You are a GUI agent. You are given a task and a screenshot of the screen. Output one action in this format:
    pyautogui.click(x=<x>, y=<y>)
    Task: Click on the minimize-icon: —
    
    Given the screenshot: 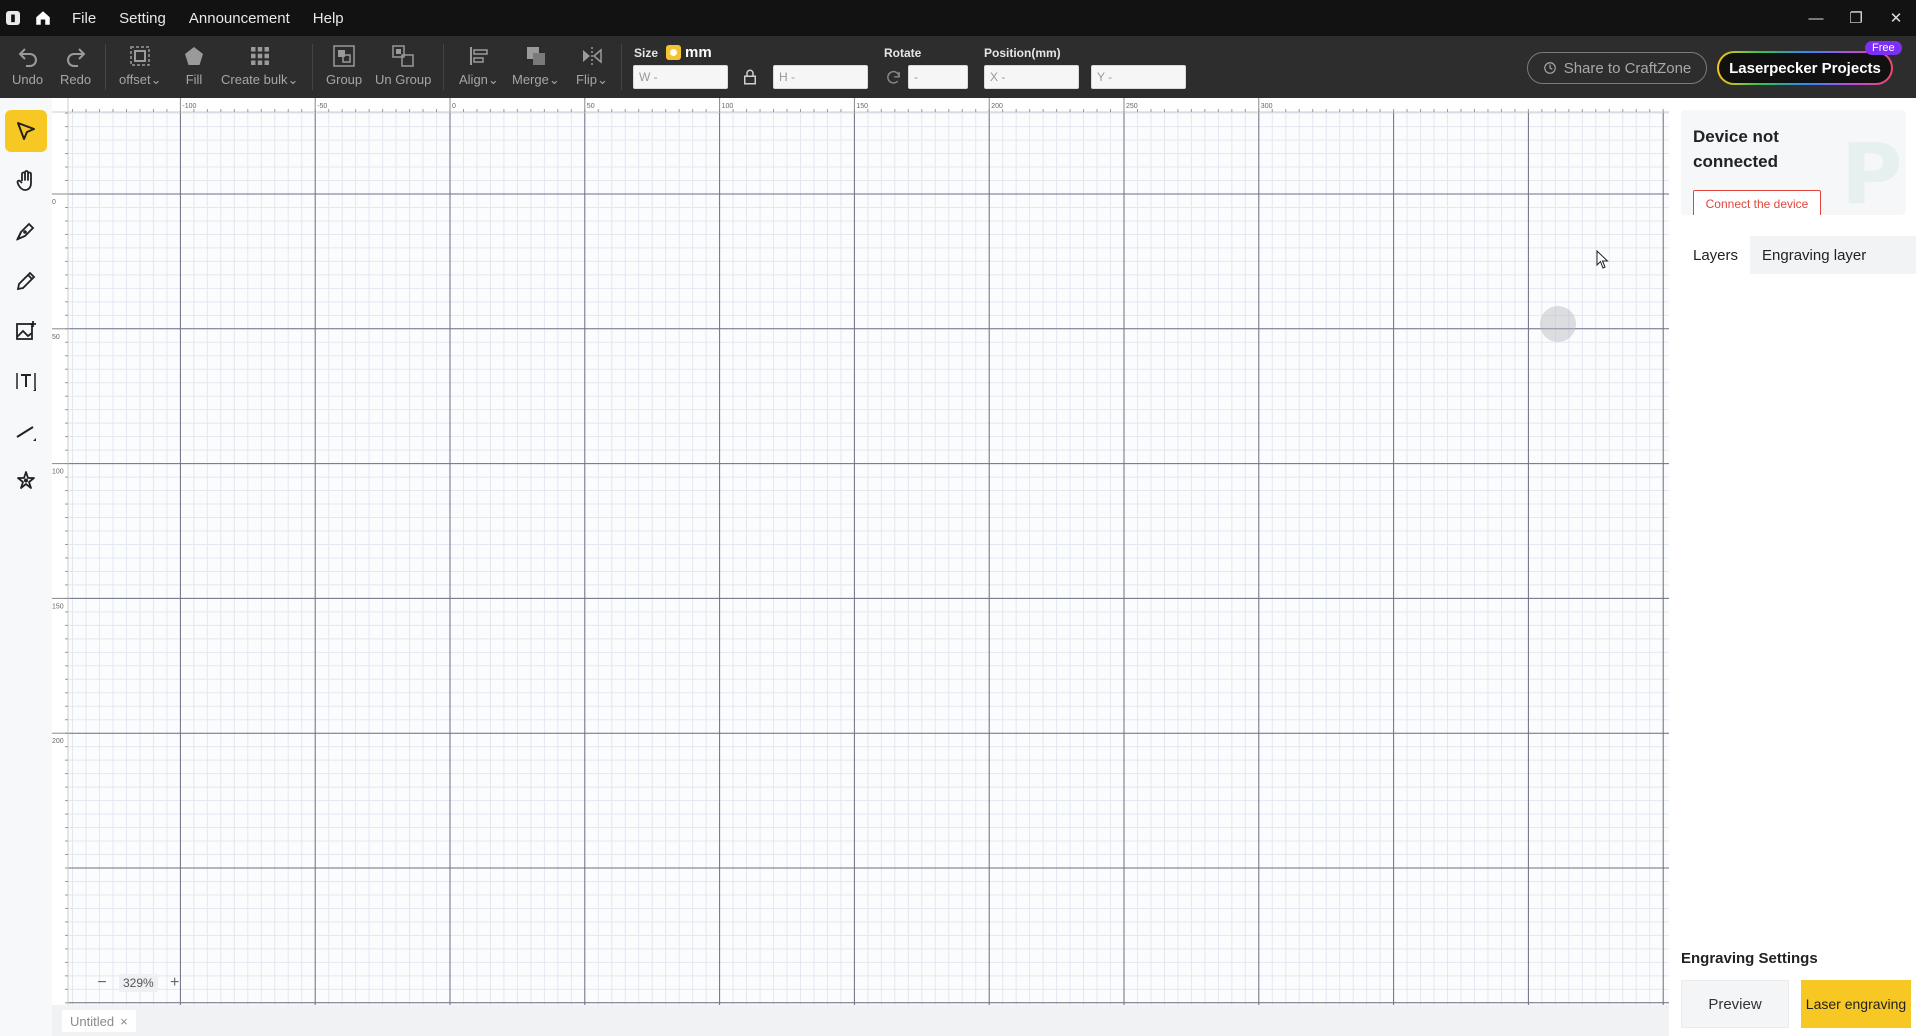 What is the action you would take?
    pyautogui.click(x=1816, y=18)
    